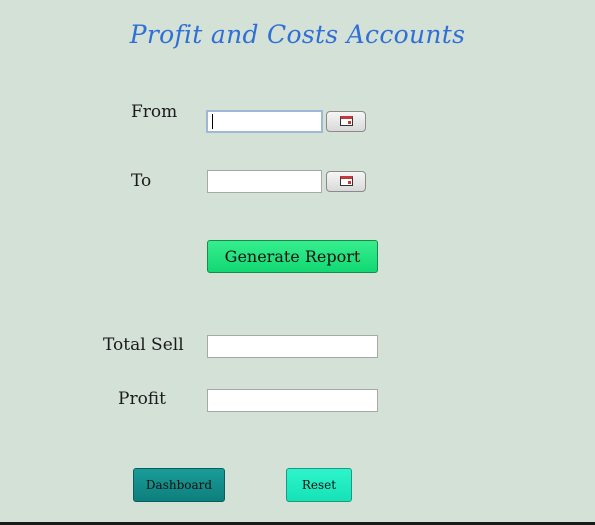  I want to click on from-label: From, so click(154, 112).